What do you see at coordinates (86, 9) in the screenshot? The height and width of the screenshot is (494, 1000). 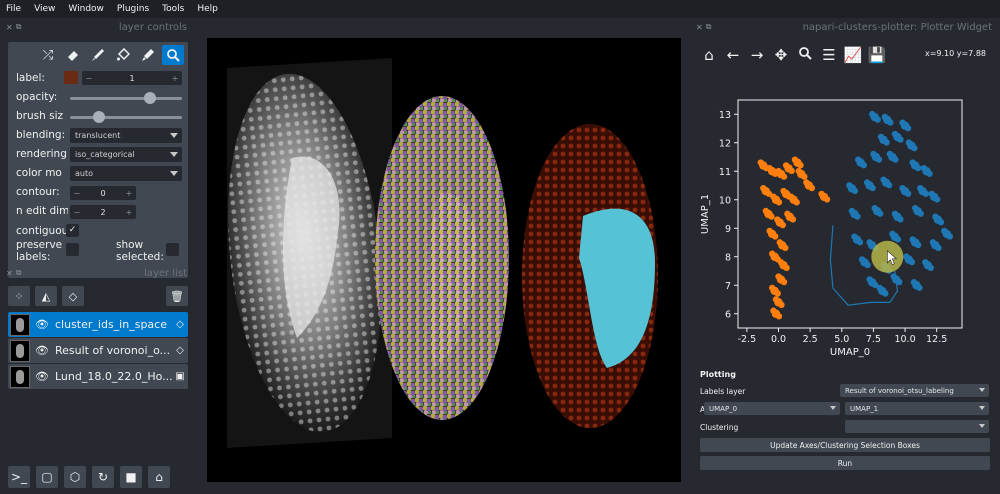 I see `menu-window: Window` at bounding box center [86, 9].